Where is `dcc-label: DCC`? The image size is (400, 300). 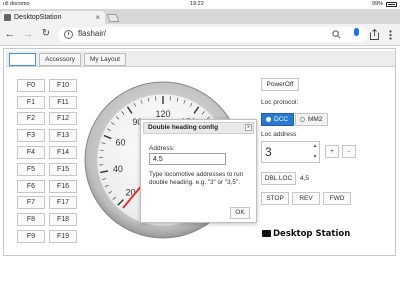
dcc-label: DCC is located at coordinates (281, 119).